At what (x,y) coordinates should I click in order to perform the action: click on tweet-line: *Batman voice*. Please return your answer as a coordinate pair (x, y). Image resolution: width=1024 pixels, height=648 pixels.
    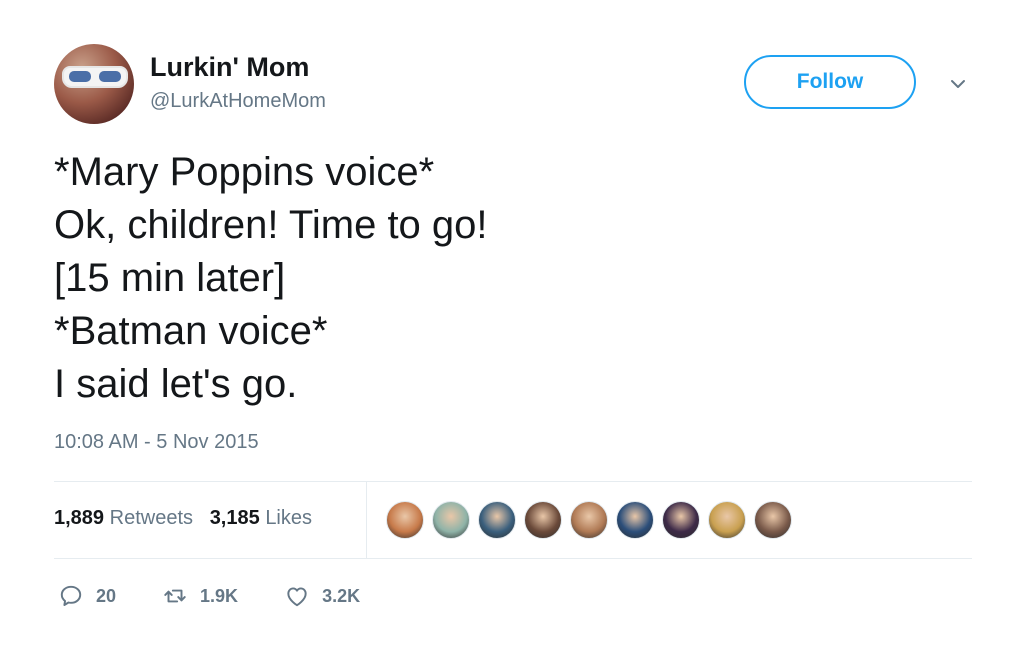
    Looking at the image, I should click on (191, 331).